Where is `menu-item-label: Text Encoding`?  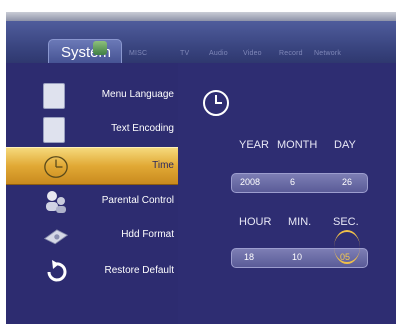 menu-item-label: Text Encoding is located at coordinates (142, 128).